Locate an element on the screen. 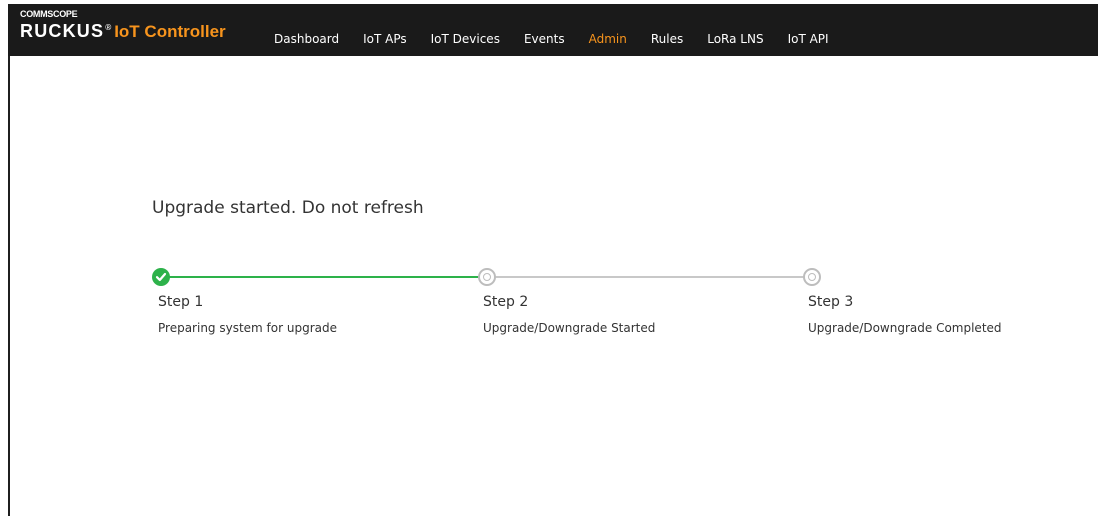 The image size is (1102, 516). nav-events: Events is located at coordinates (544, 39).